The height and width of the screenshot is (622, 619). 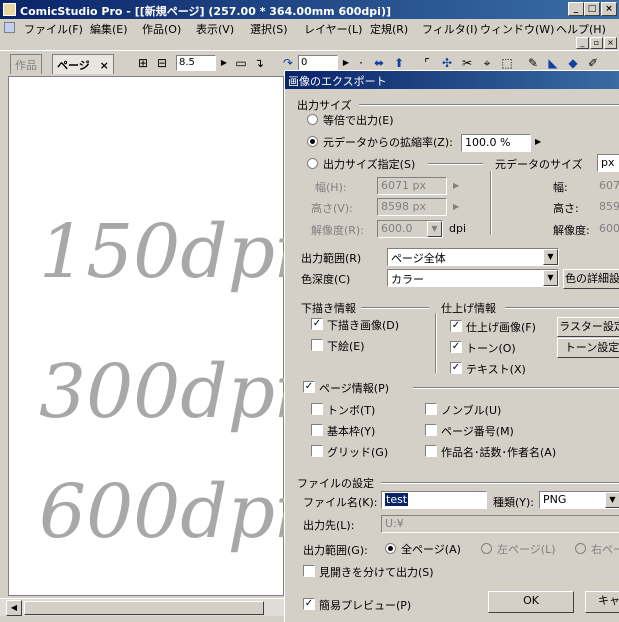 I want to click on zoom-field: 8.5, so click(x=196, y=63).